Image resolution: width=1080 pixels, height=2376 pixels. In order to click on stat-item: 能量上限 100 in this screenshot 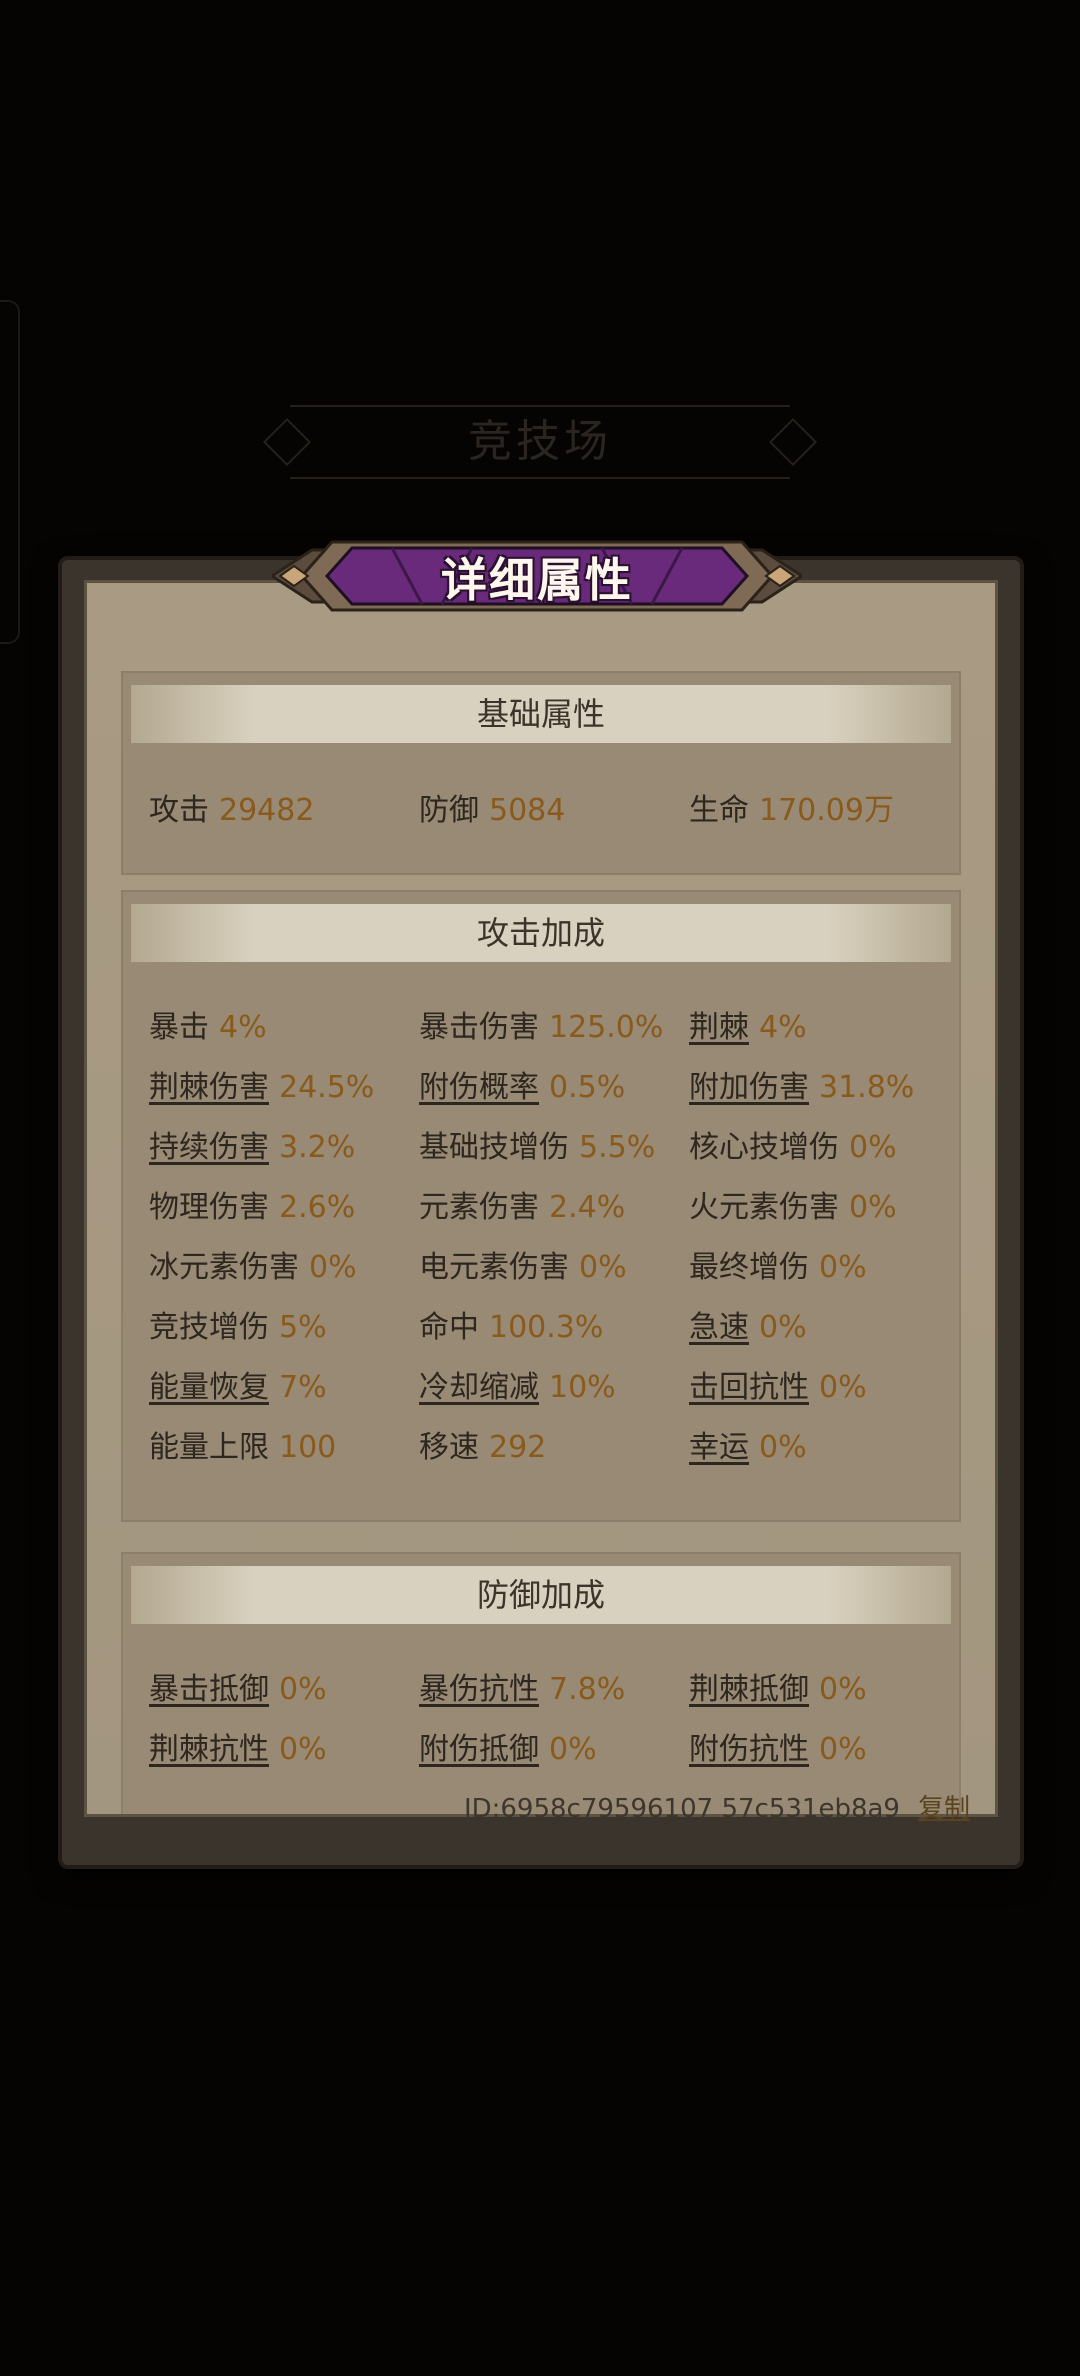, I will do `click(284, 1448)`.